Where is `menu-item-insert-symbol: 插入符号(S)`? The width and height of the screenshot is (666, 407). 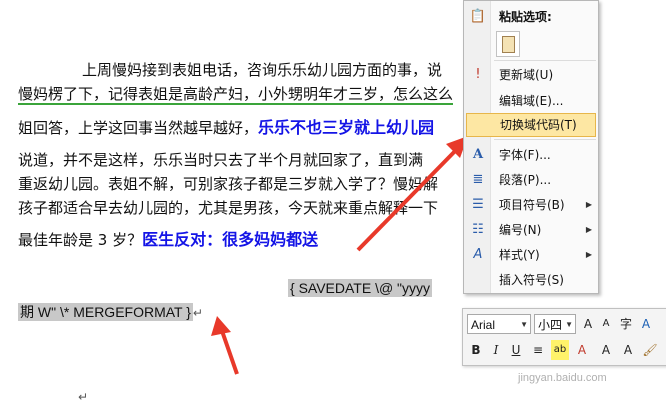
menu-item-insert-symbol: 插入符号(S) is located at coordinates (531, 280).